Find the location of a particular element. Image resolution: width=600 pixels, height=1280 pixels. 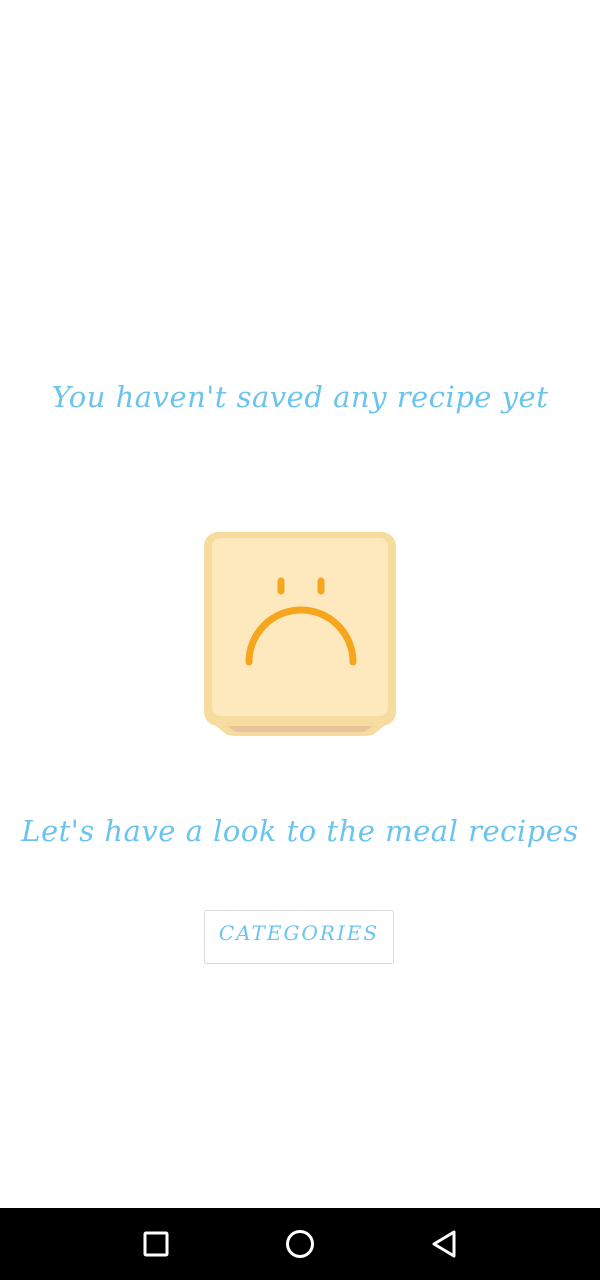

box-face is located at coordinates (300, 627).